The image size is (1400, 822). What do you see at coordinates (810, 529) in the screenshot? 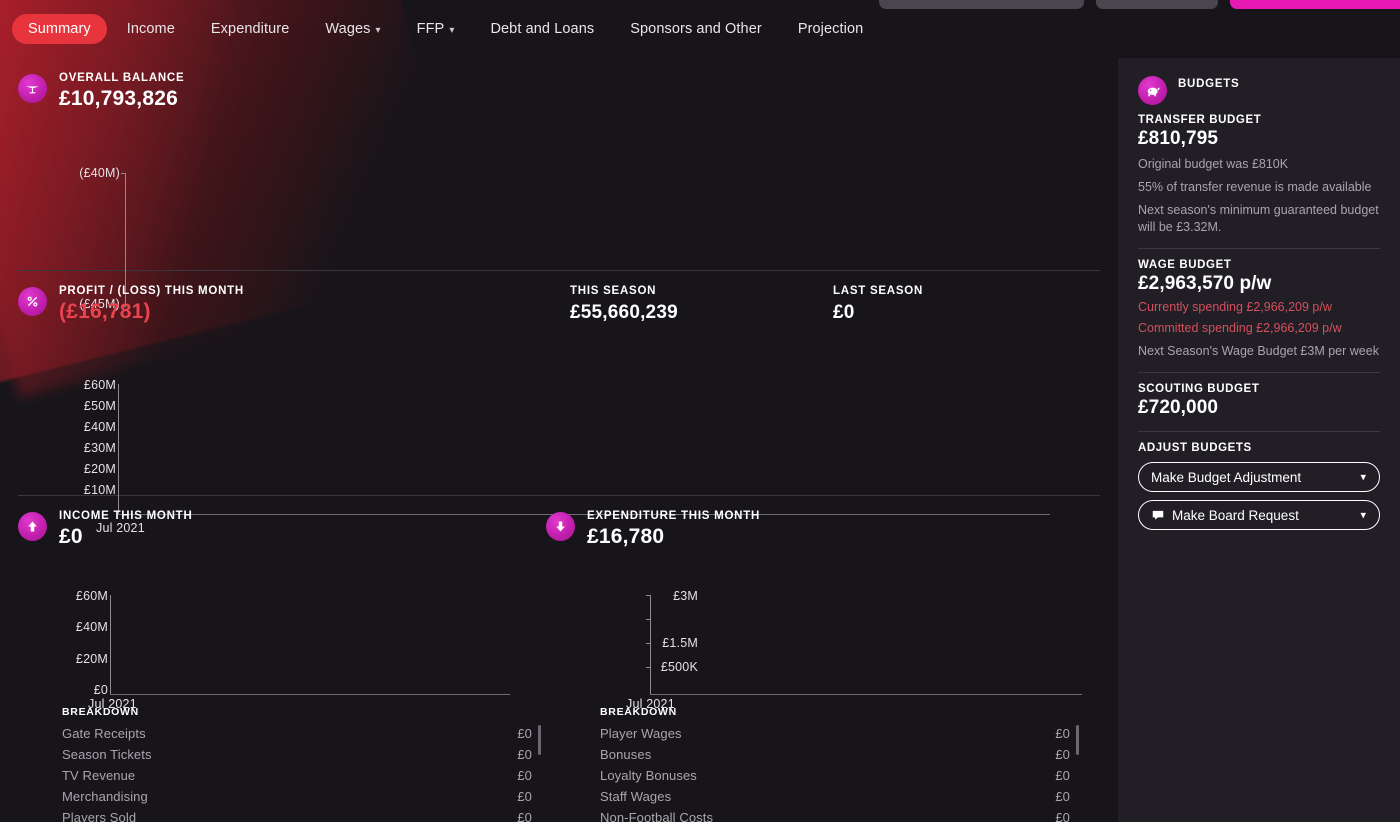
I see `expenditure-header: Expenditure This Month £16,780` at bounding box center [810, 529].